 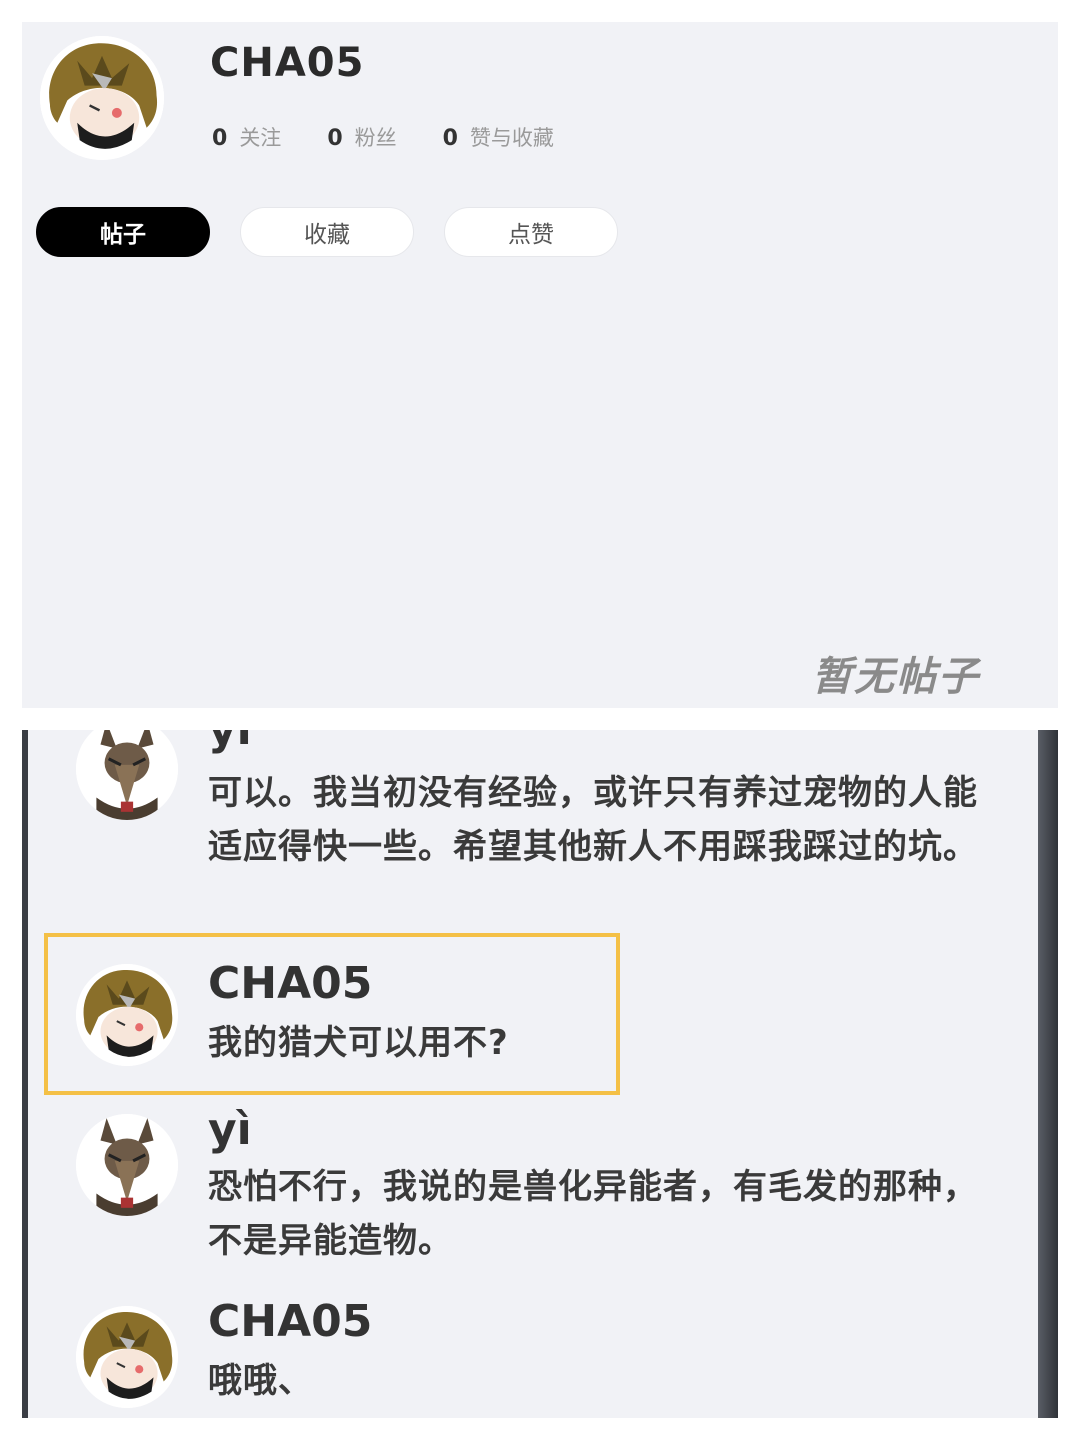 I want to click on chat-message: CHA05 哦哦、, so click(x=527, y=1357).